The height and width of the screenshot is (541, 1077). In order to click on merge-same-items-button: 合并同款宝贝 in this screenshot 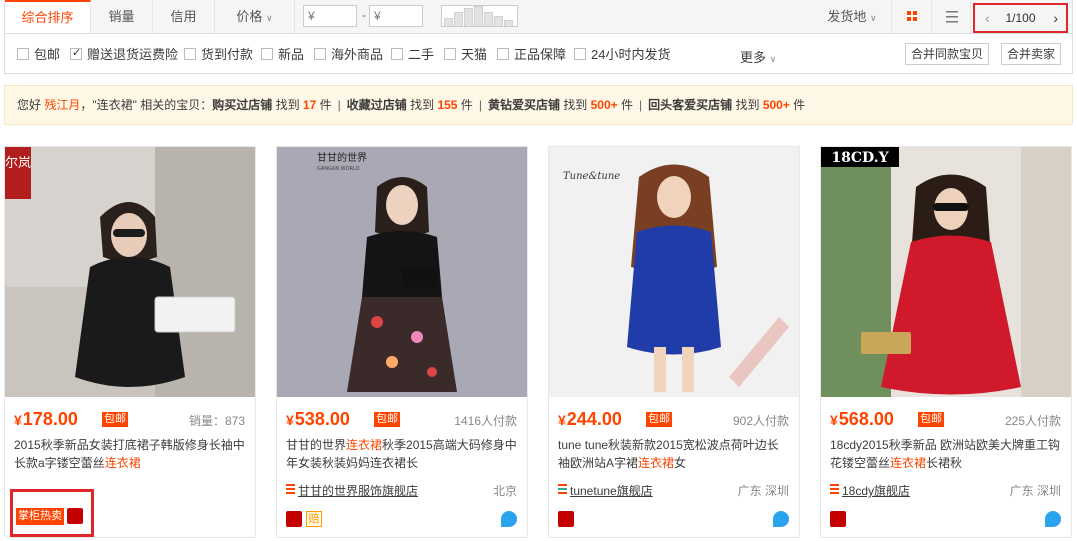, I will do `click(947, 54)`.